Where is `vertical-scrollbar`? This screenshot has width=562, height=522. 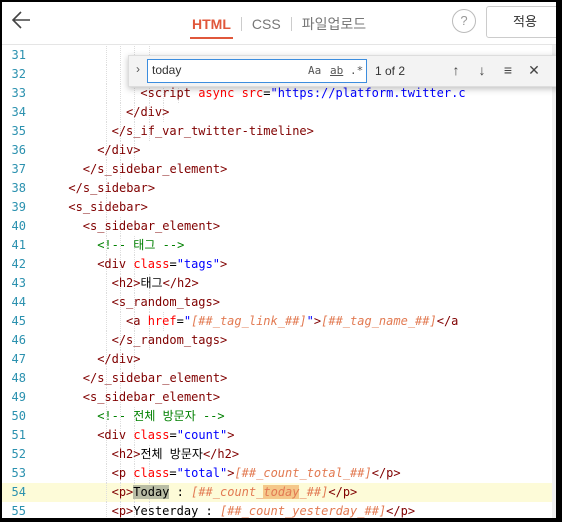
vertical-scrollbar is located at coordinates (554, 281).